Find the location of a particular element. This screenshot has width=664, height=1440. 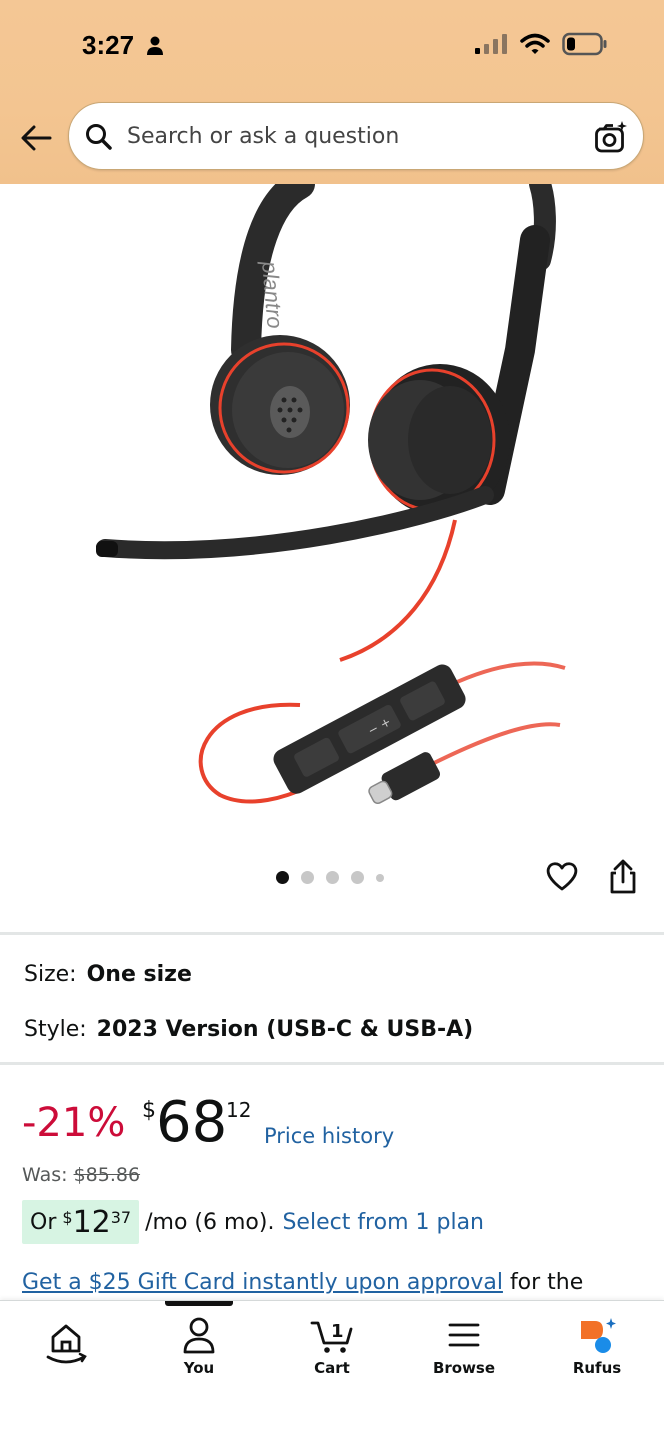

monthly-fraction: 37 is located at coordinates (121, 1217).